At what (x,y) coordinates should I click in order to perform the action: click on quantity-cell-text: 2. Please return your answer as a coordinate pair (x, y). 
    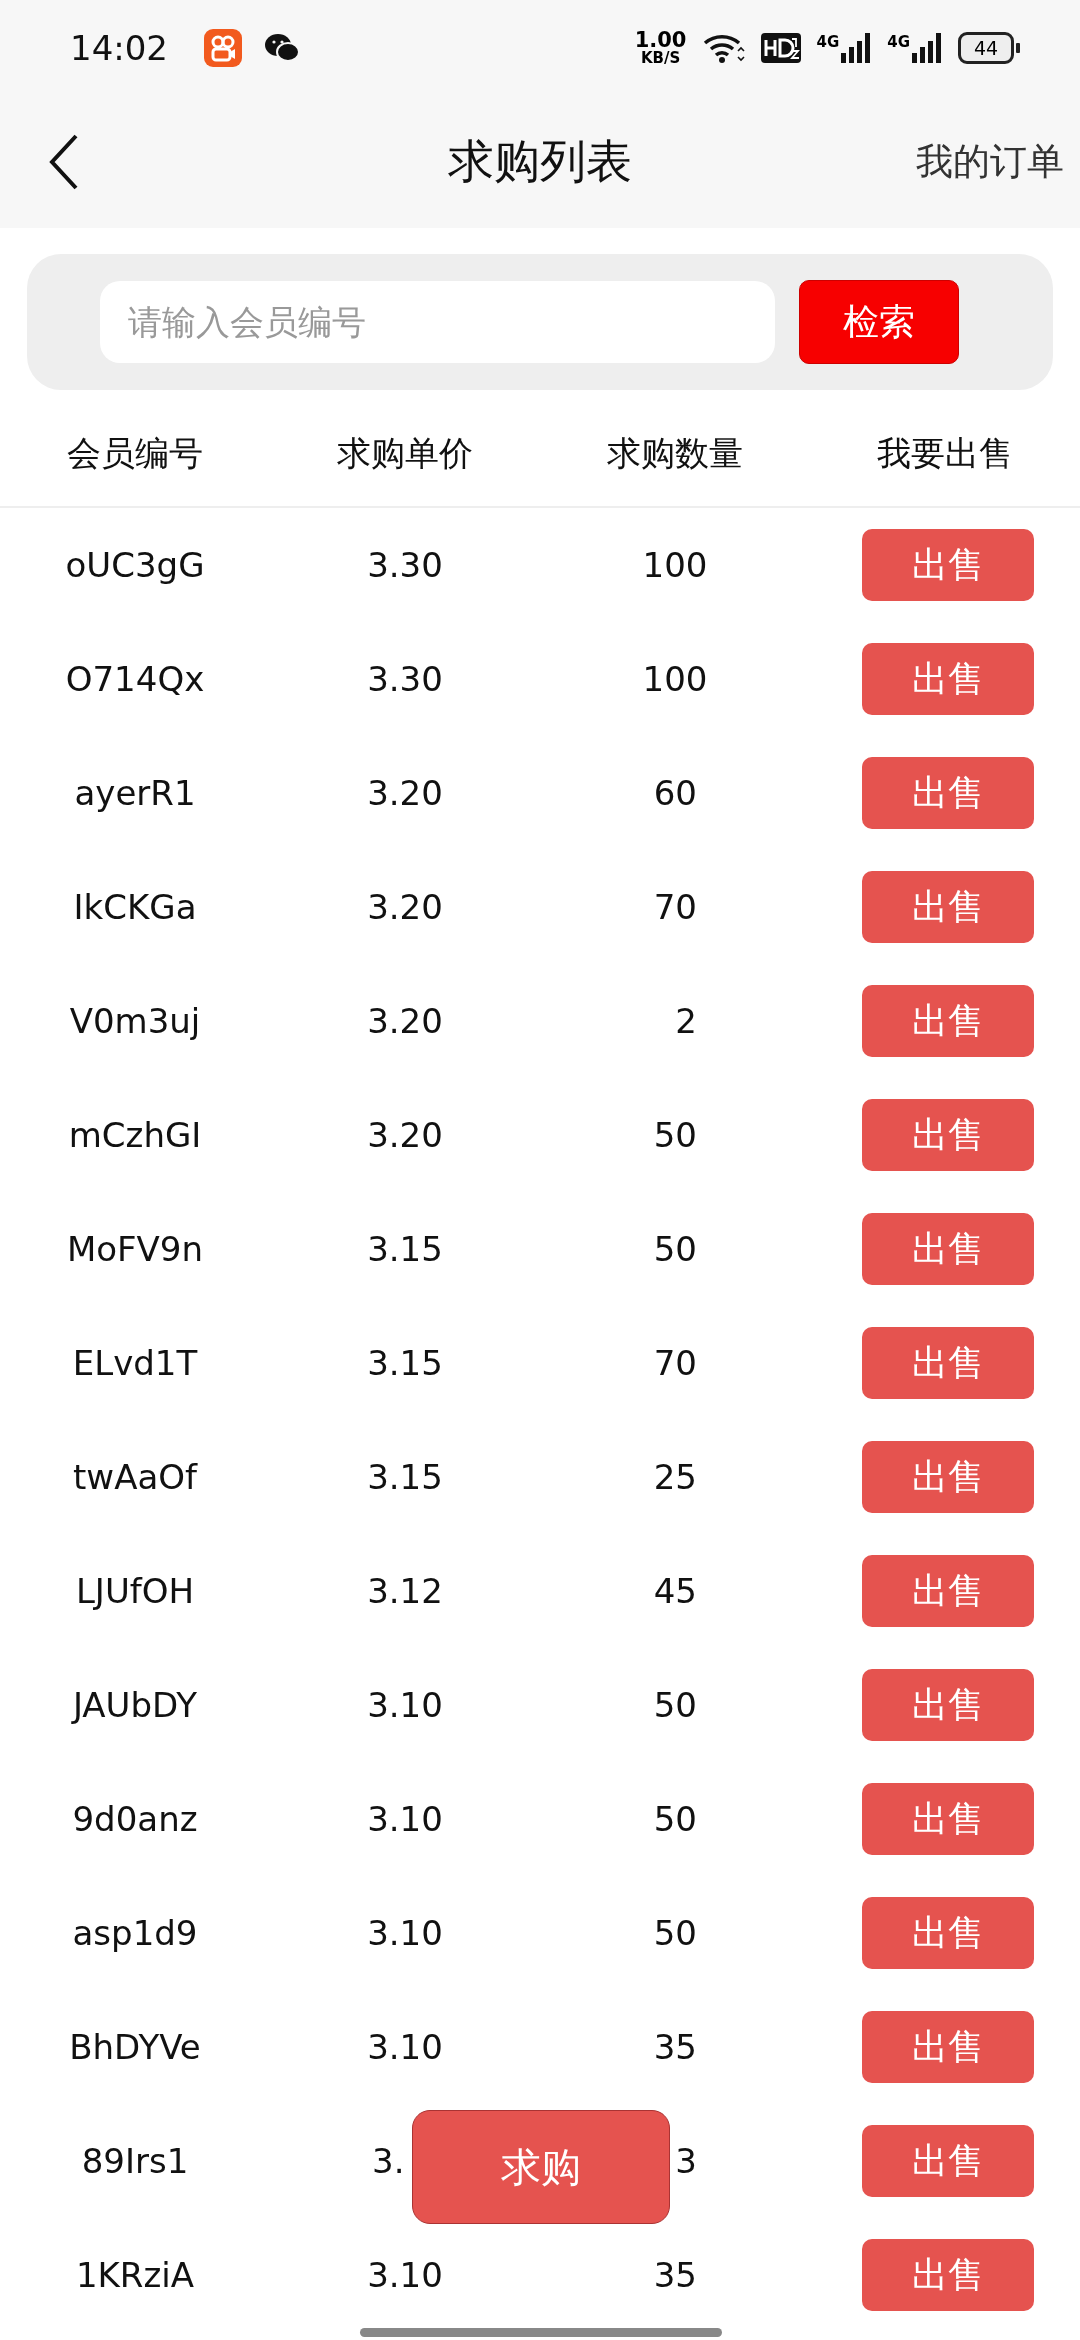
    Looking at the image, I should click on (685, 1021).